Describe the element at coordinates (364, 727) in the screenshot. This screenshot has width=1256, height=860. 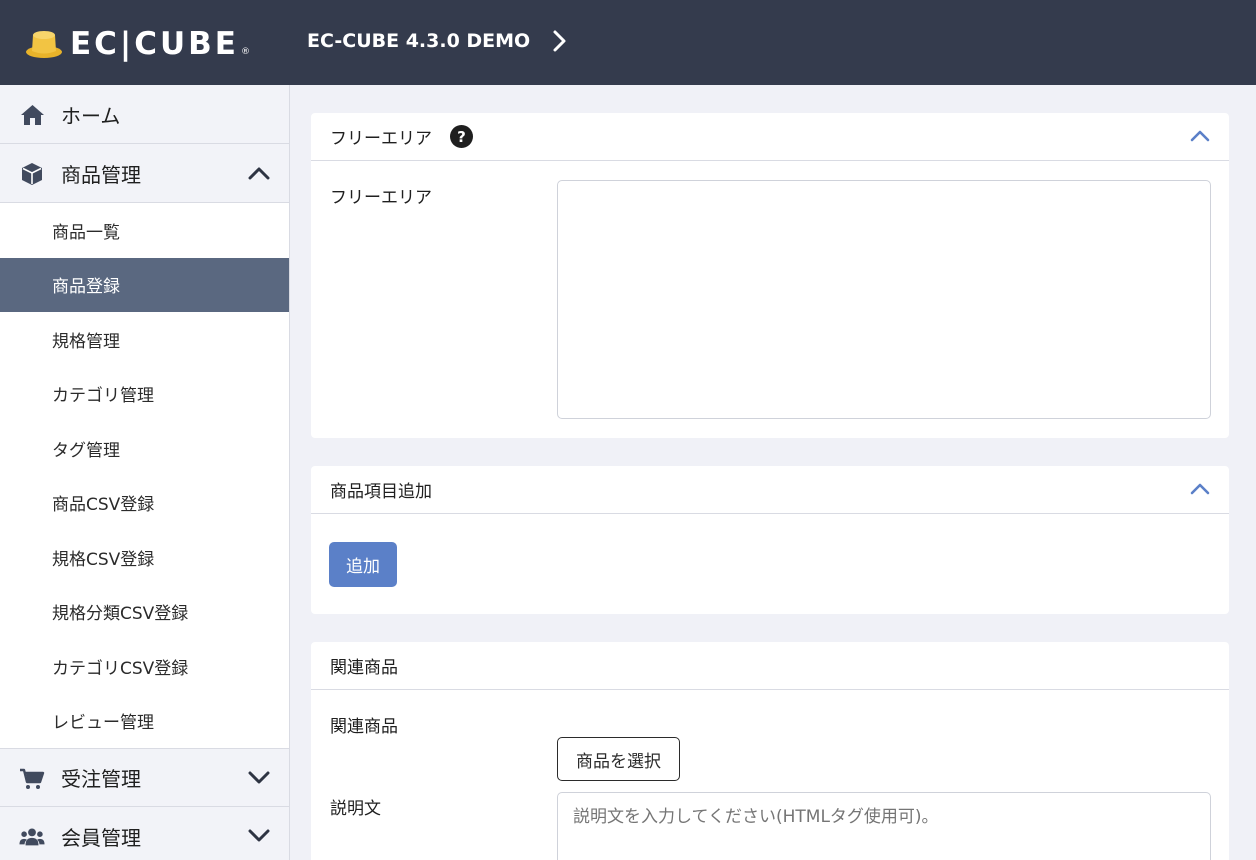
I see `field-label: 関連商品` at that location.